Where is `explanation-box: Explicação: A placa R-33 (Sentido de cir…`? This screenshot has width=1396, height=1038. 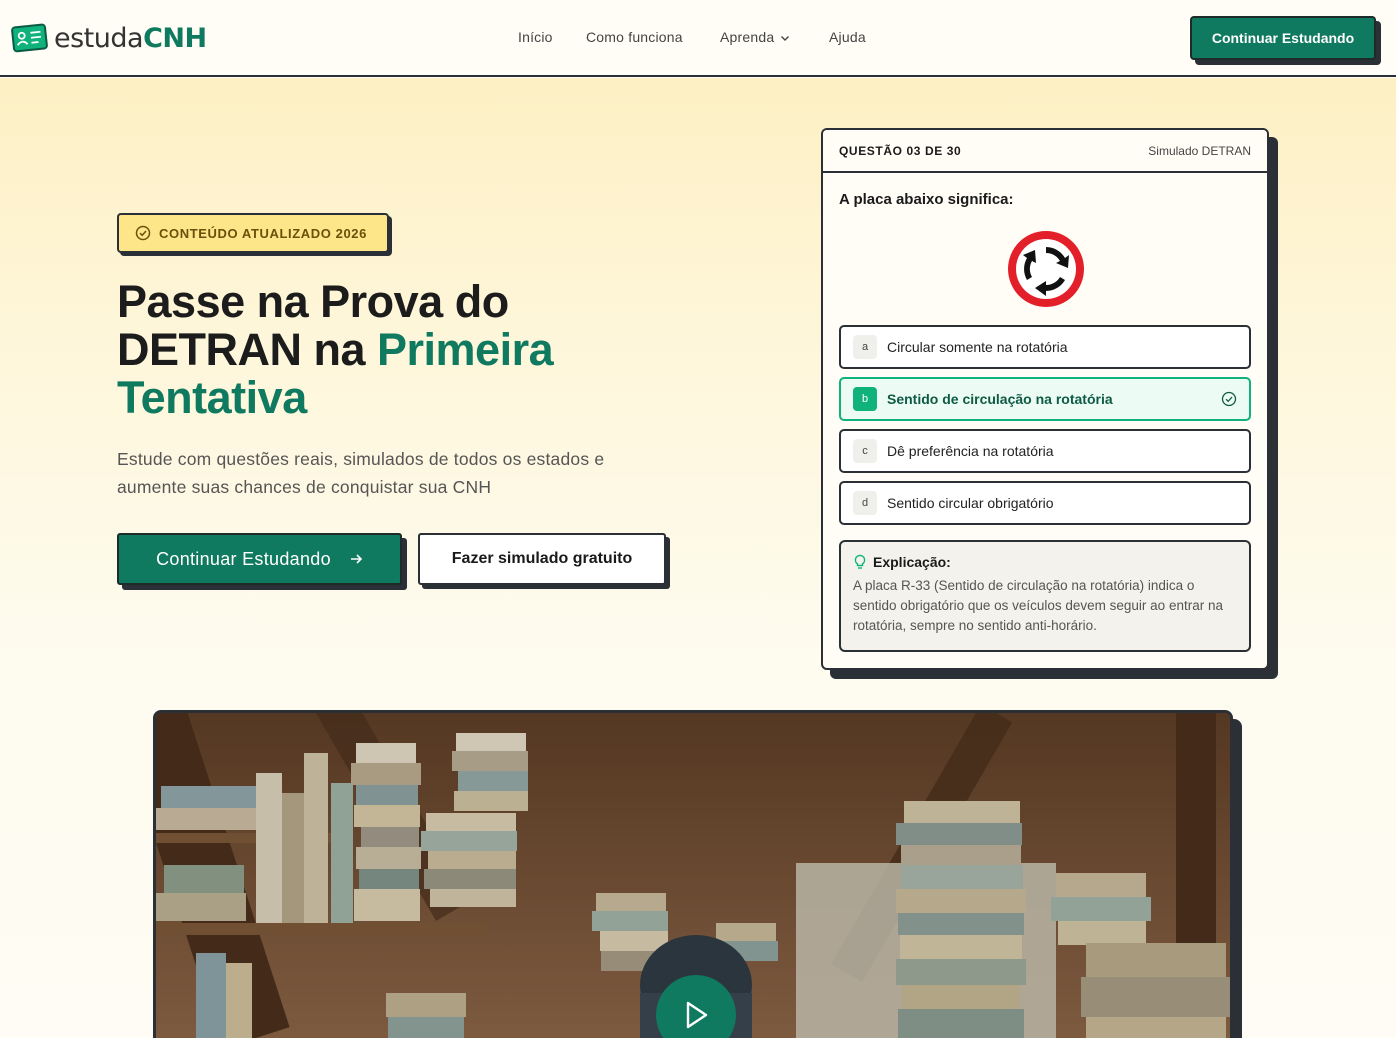 explanation-box: Explicação: A placa R-33 (Sentido de cir… is located at coordinates (1045, 596).